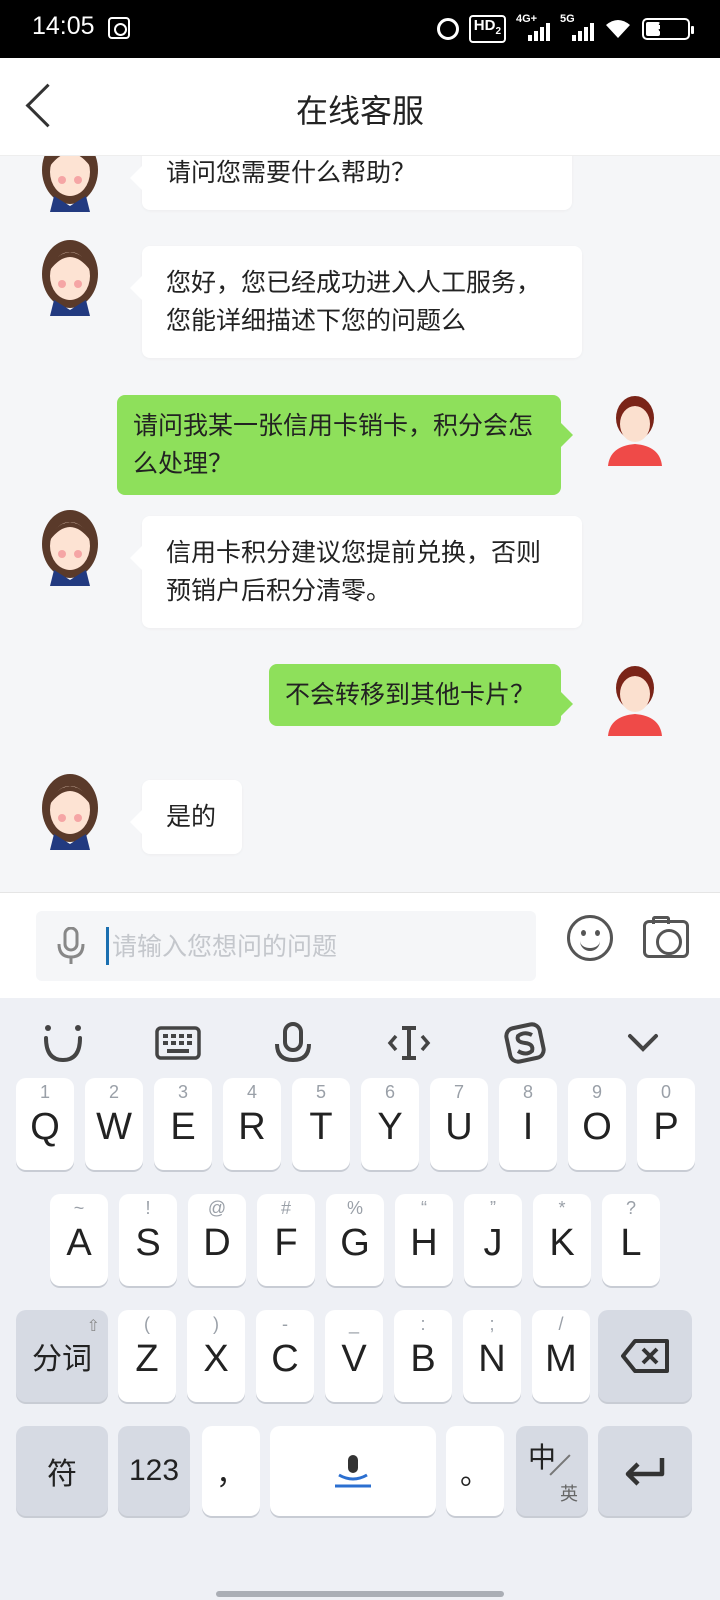 The image size is (720, 1600). Describe the element at coordinates (71, 946) in the screenshot. I see `microphone-icon` at that location.